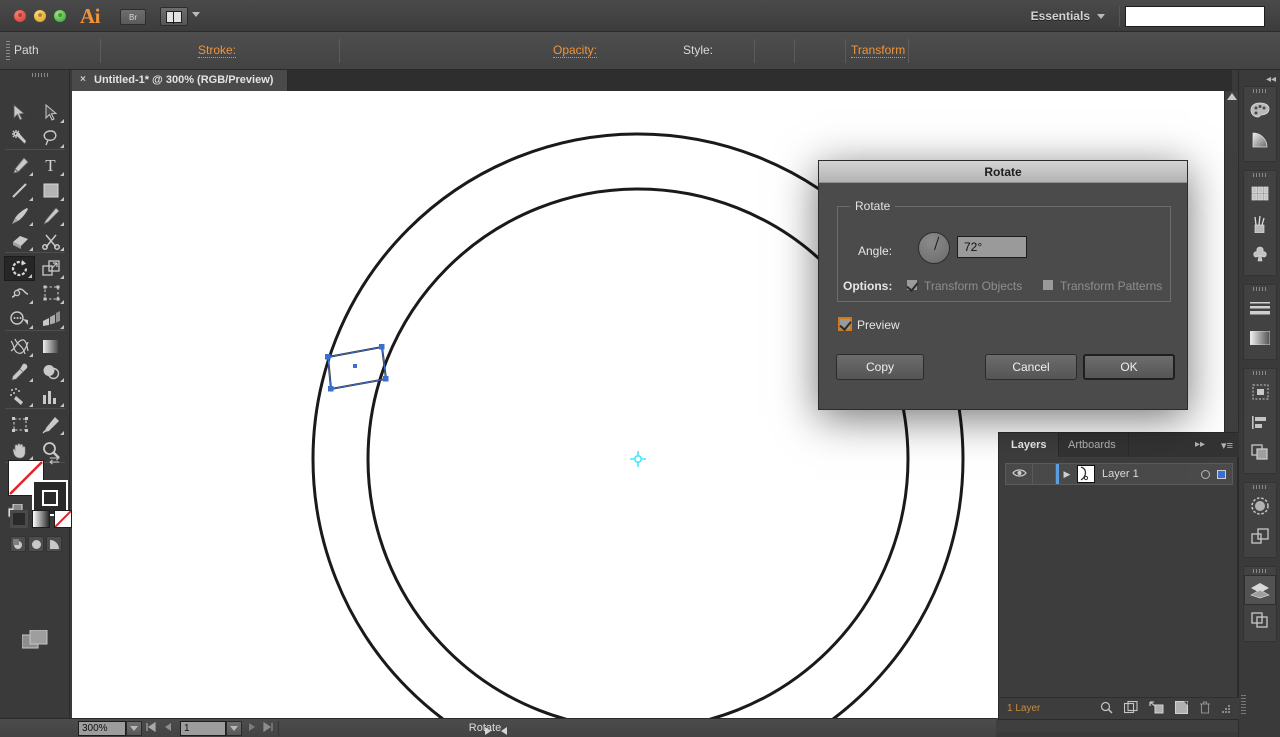  Describe the element at coordinates (1243, 705) in the screenshot. I see `dock-resize-grip` at that location.